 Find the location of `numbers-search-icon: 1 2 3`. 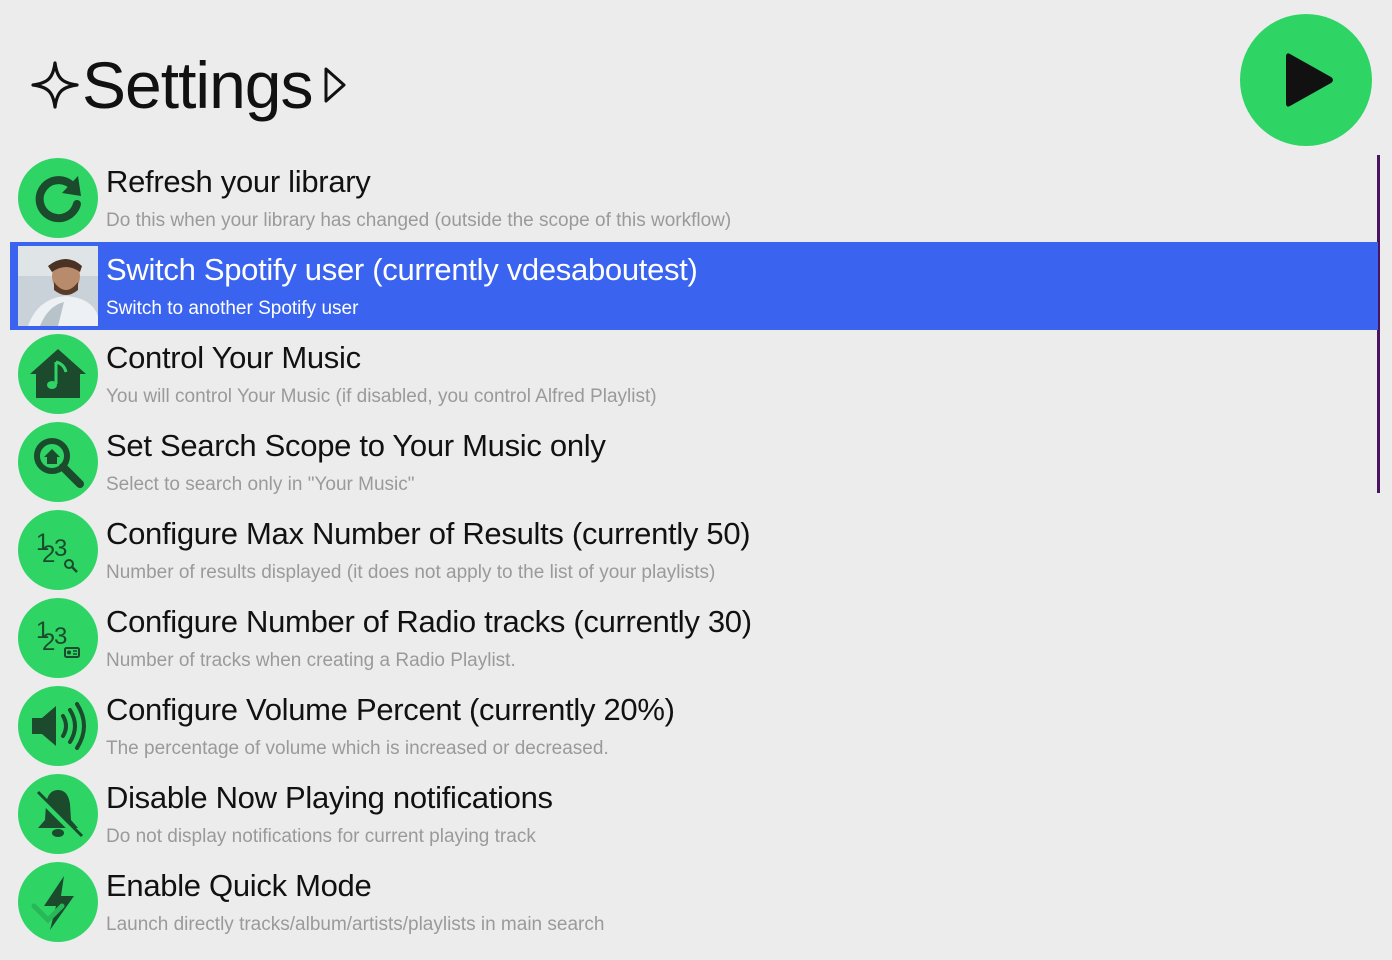

numbers-search-icon: 1 2 3 is located at coordinates (58, 550).